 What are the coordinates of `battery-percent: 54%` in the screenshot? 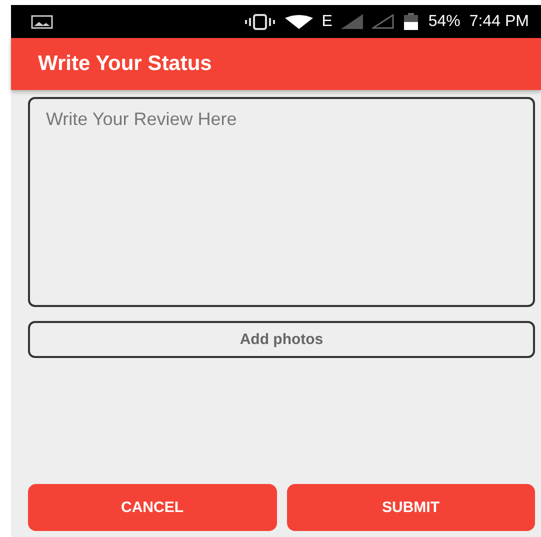 It's located at (444, 21).